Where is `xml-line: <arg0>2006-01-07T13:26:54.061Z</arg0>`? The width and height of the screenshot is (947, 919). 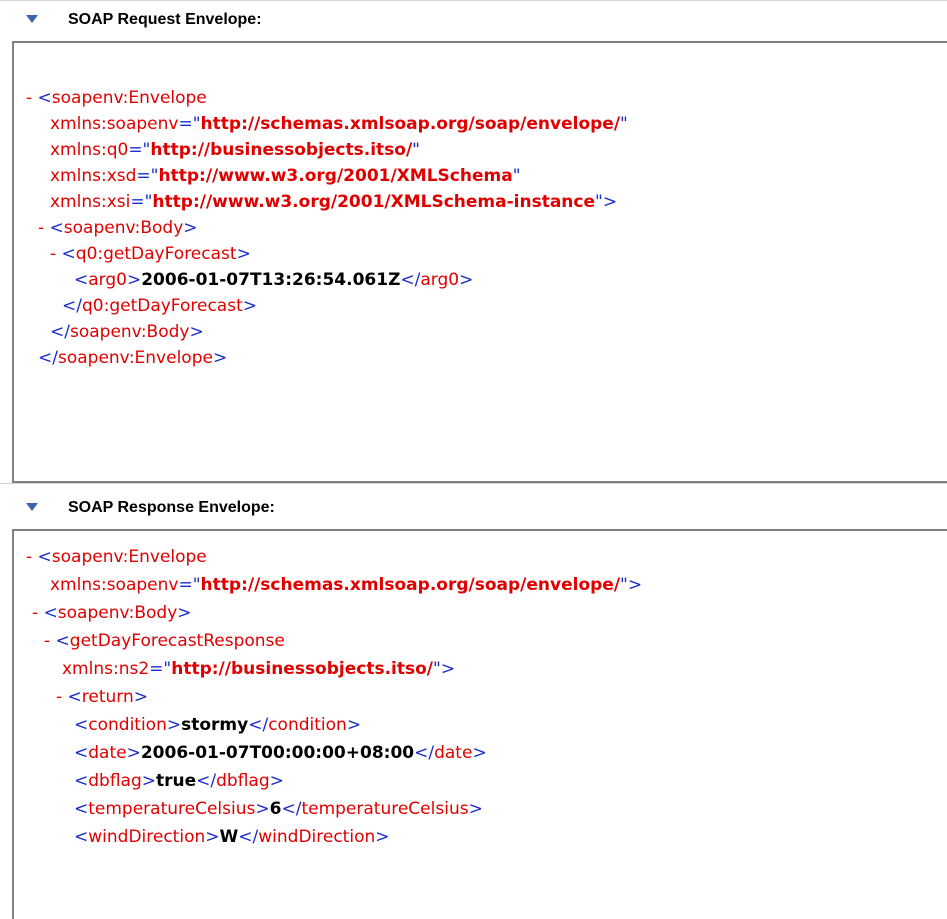 xml-line: <arg0>2006-01-07T13:26:54.061Z</arg0> is located at coordinates (273, 280).